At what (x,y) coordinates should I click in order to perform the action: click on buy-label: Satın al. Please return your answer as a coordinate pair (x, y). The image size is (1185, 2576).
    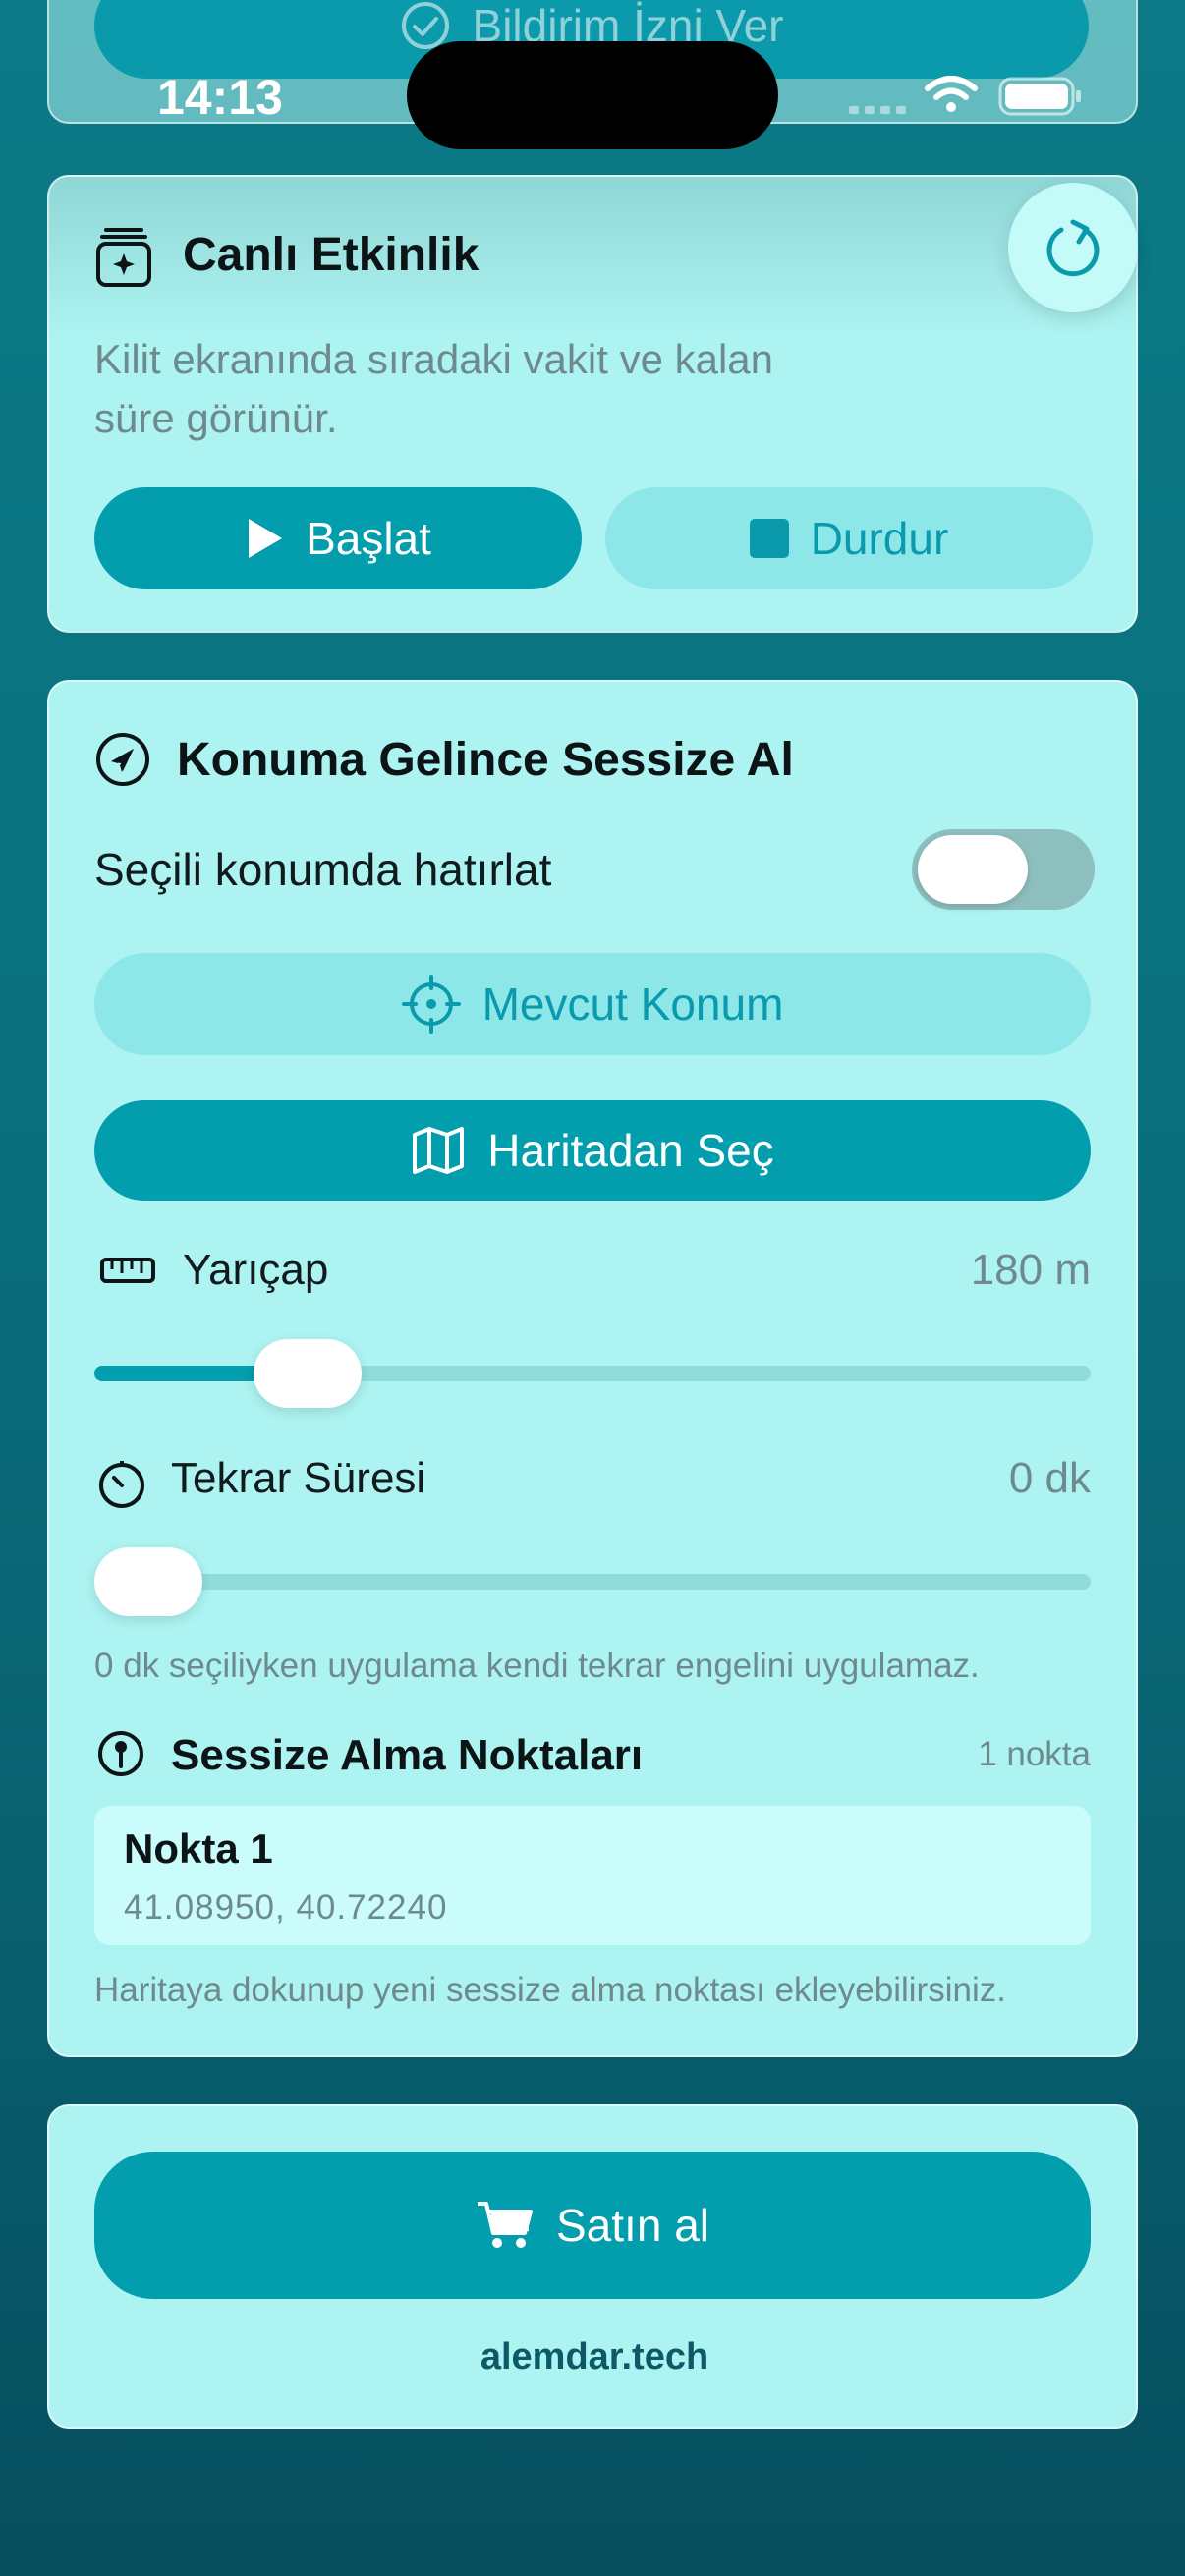
    Looking at the image, I should click on (633, 2225).